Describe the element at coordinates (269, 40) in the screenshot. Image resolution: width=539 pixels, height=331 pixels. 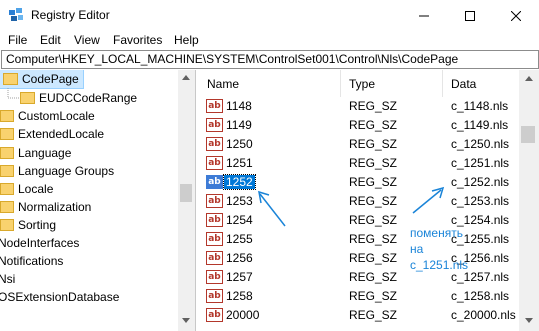
I see `menu-bar: File Edit View Favorites Help` at that location.